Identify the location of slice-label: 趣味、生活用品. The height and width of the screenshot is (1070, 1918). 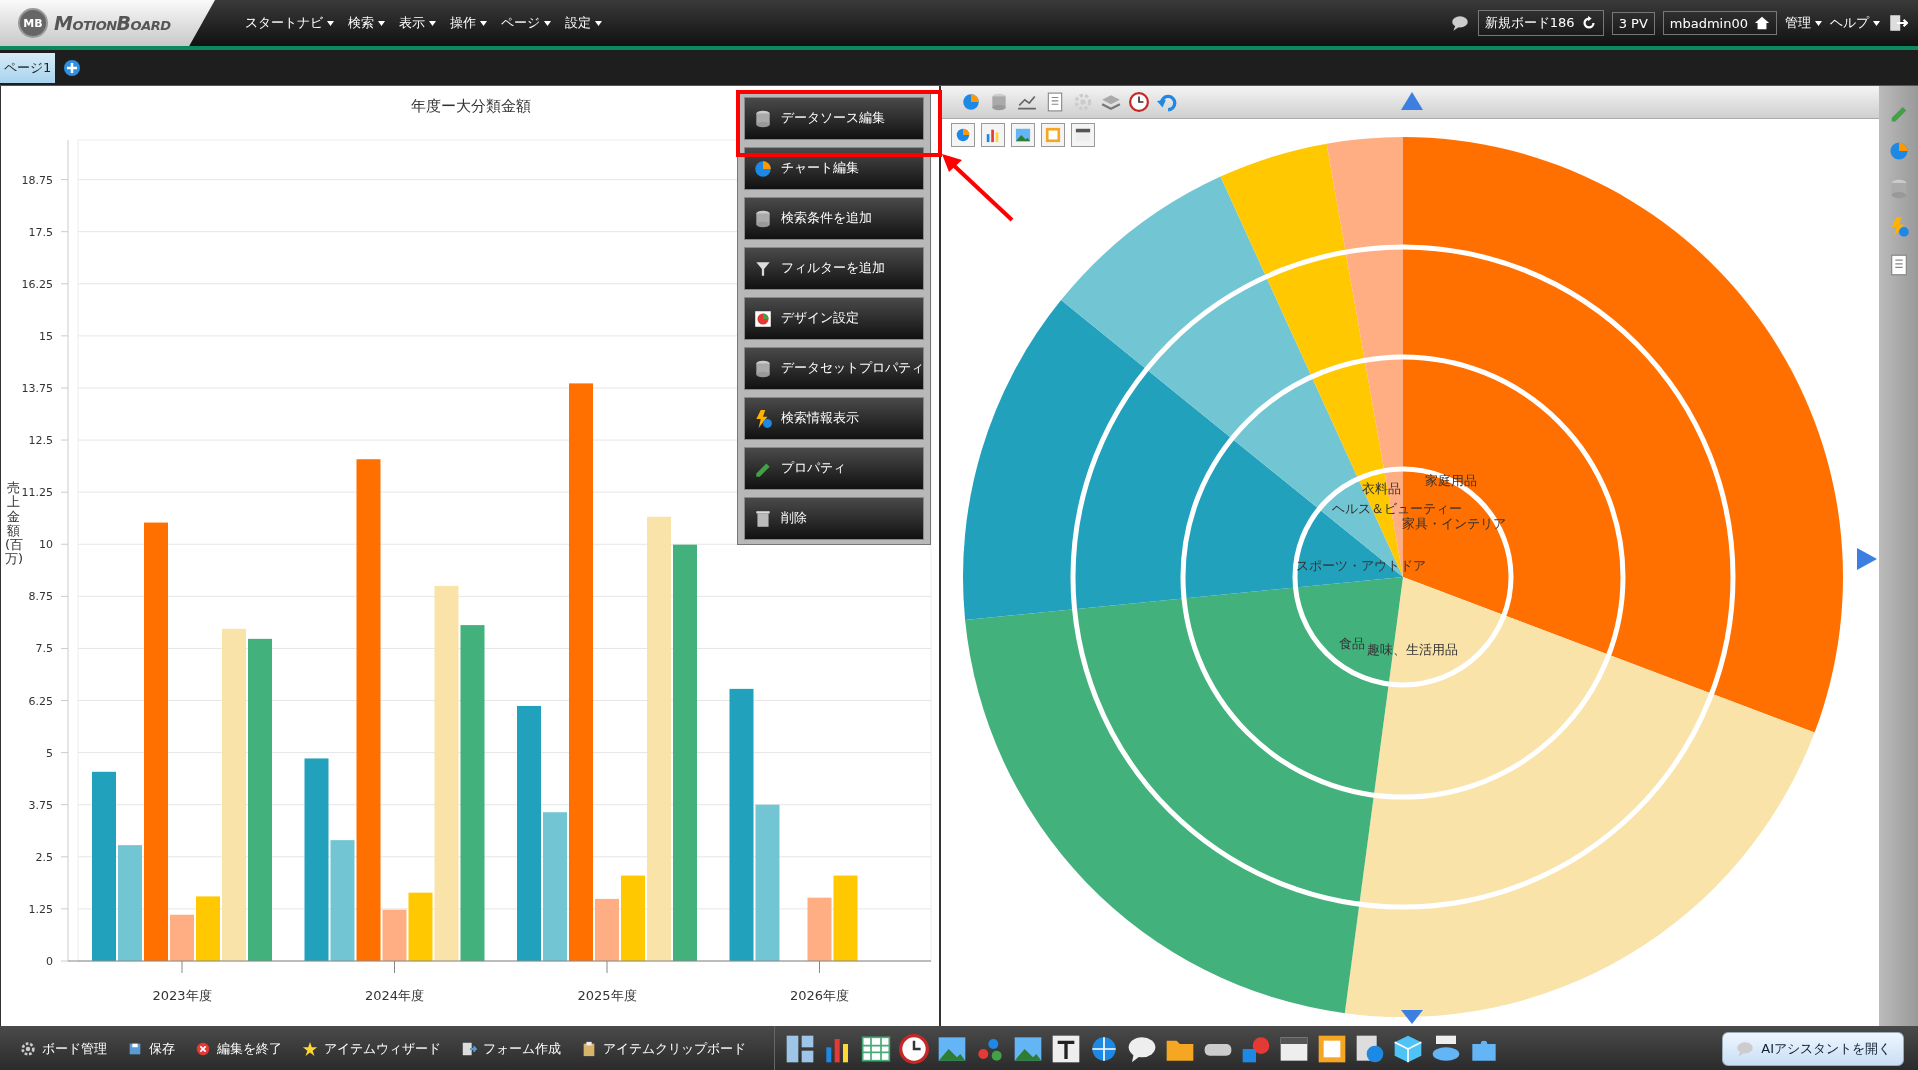
(1412, 650).